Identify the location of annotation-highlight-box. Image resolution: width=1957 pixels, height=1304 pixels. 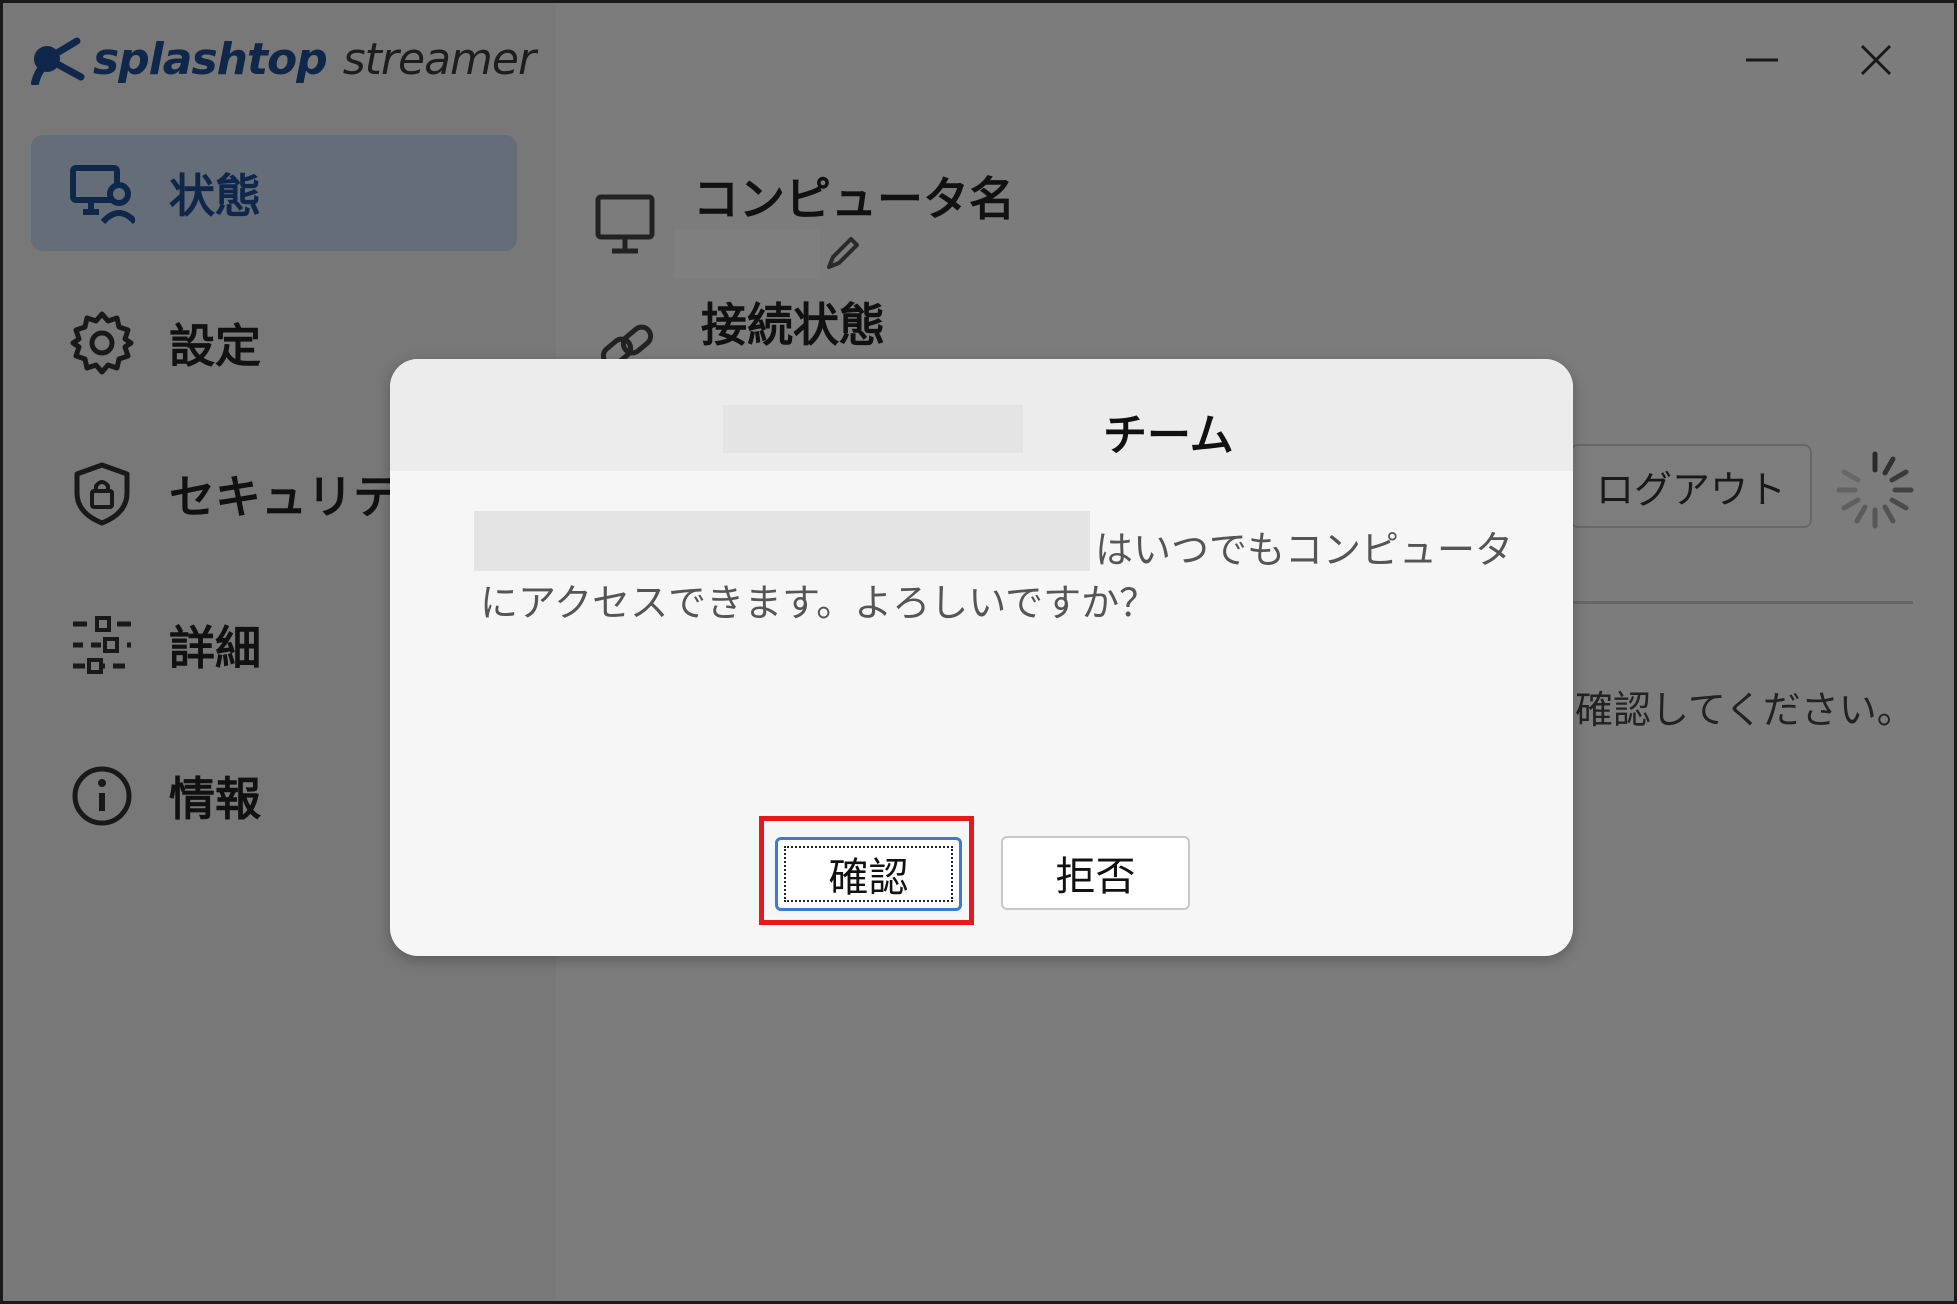
(866, 870).